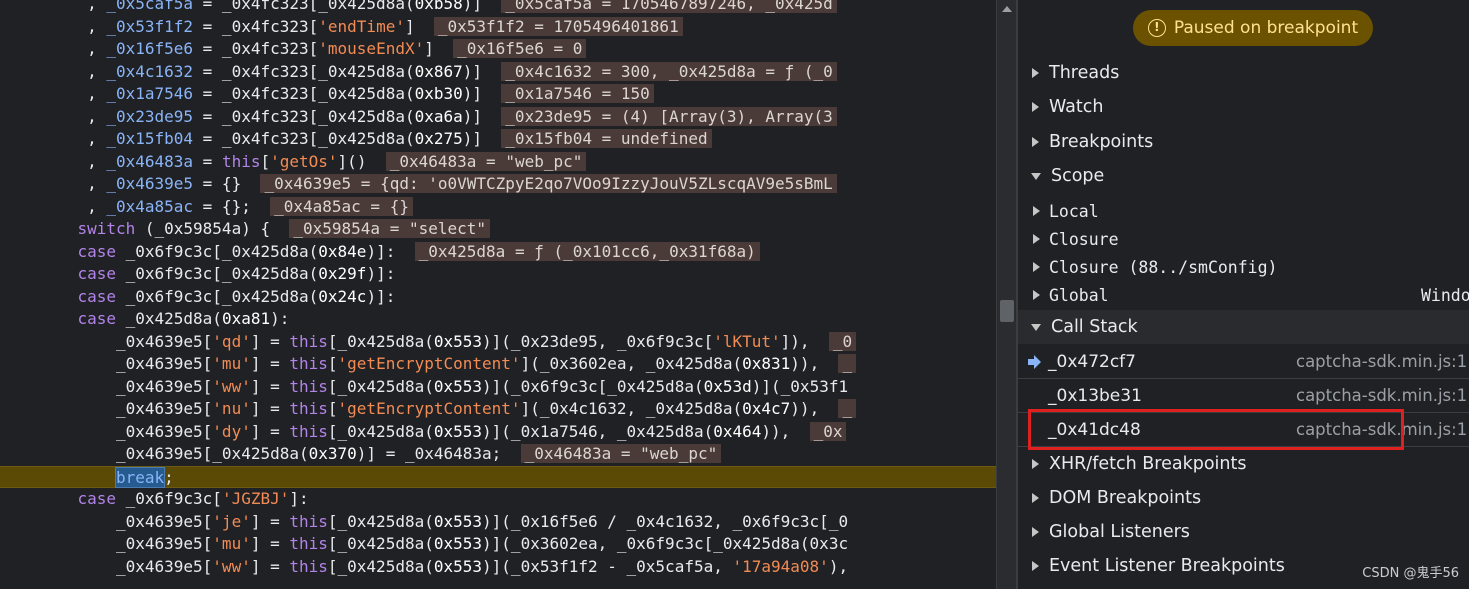 The width and height of the screenshot is (1469, 589). Describe the element at coordinates (1243, 362) in the screenshot. I see `call-frame-current: _0x472cf7 captcha-sdk.min.js:1` at that location.